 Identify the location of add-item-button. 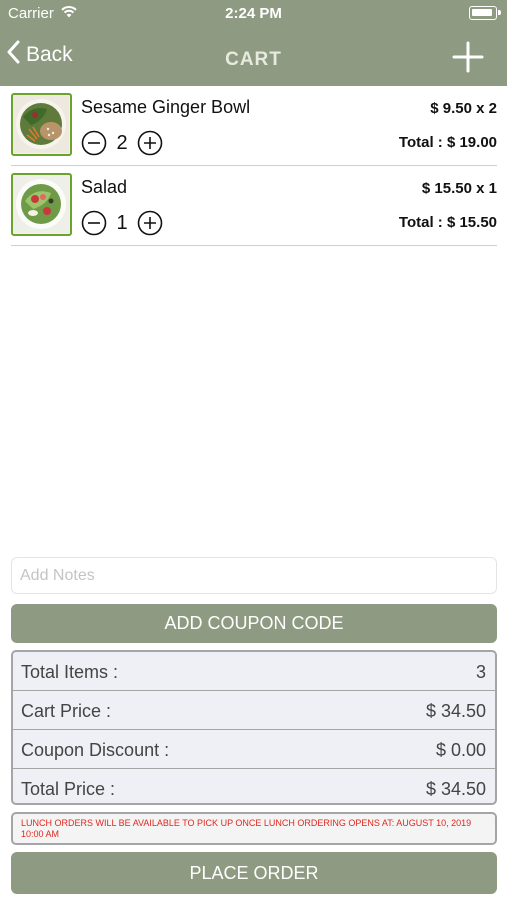
(468, 57).